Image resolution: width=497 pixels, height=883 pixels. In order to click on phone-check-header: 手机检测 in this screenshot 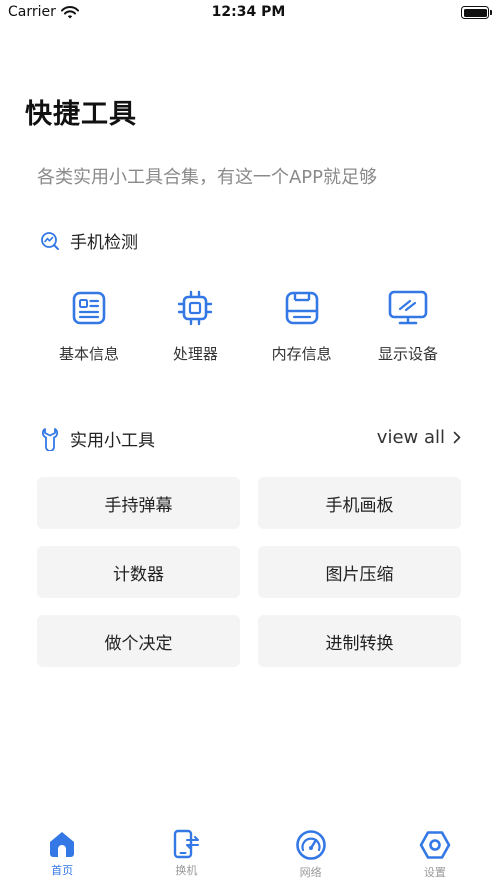, I will do `click(89, 240)`.